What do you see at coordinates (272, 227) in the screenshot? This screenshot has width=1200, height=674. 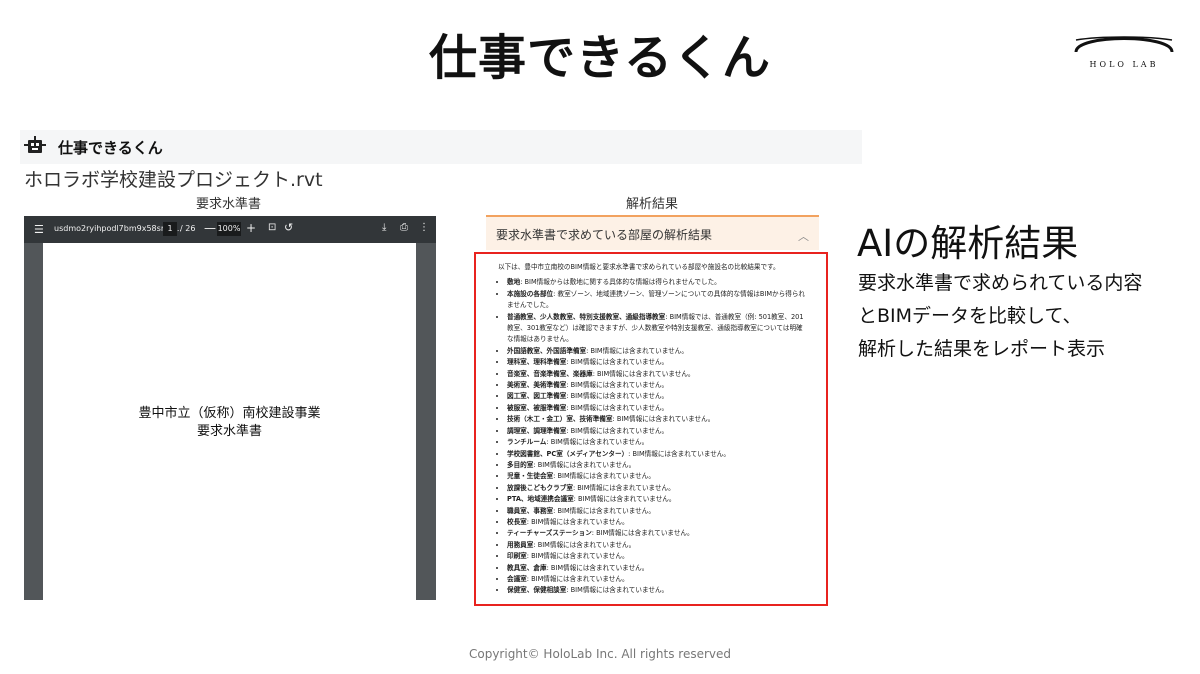 I see `fit-page-icon: ⊡` at bounding box center [272, 227].